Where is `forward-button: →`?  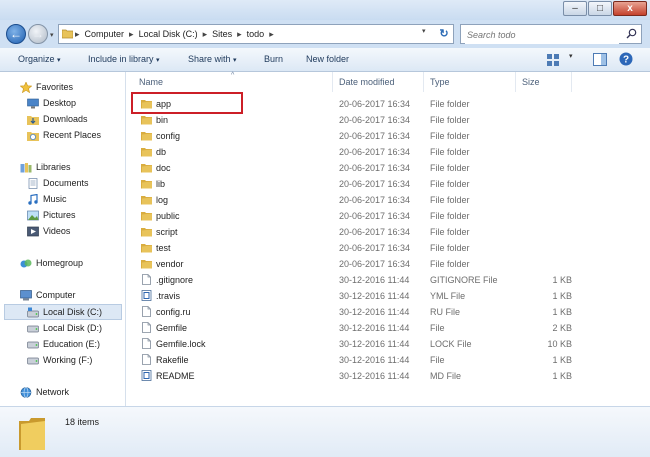 forward-button: → is located at coordinates (38, 34).